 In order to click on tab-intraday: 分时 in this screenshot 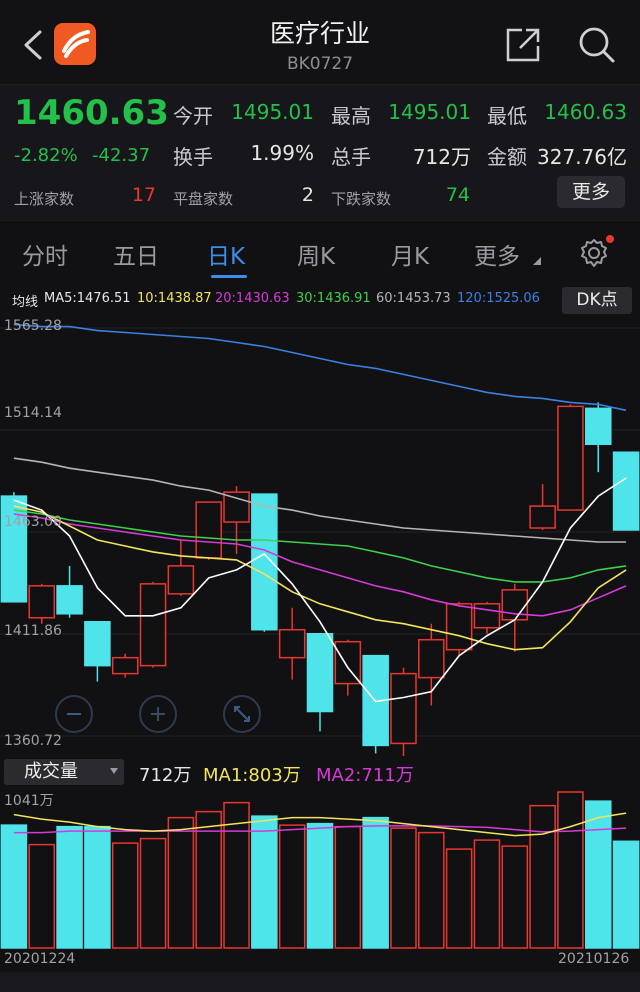, I will do `click(45, 254)`.